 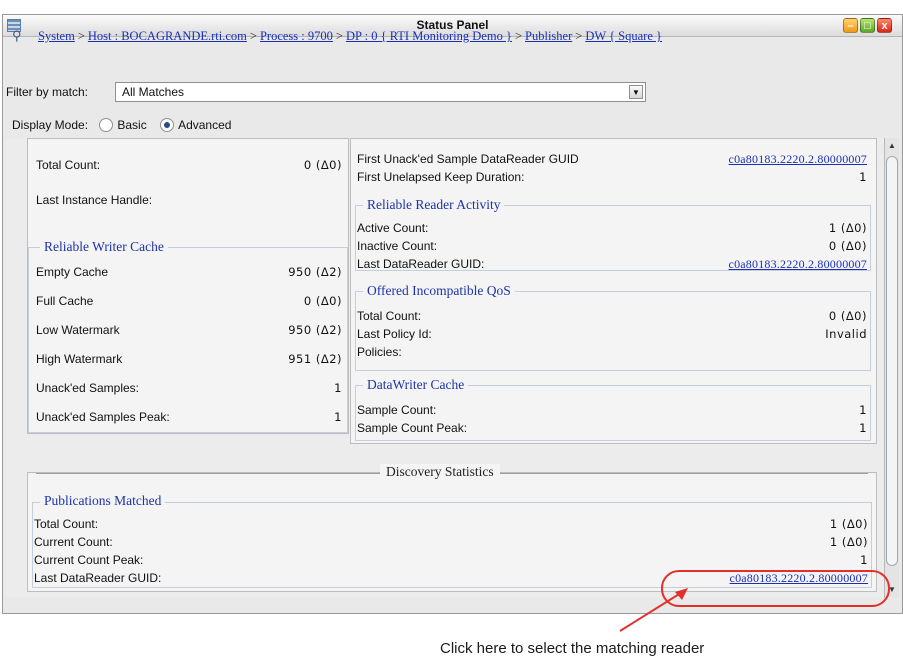 What do you see at coordinates (65, 301) in the screenshot?
I see `row-label: Full Cache` at bounding box center [65, 301].